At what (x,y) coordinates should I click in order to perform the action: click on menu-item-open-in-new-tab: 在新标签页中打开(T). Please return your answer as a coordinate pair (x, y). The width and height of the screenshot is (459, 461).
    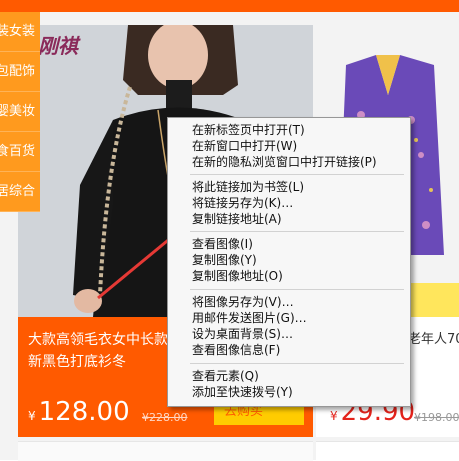
    Looking at the image, I should click on (248, 130).